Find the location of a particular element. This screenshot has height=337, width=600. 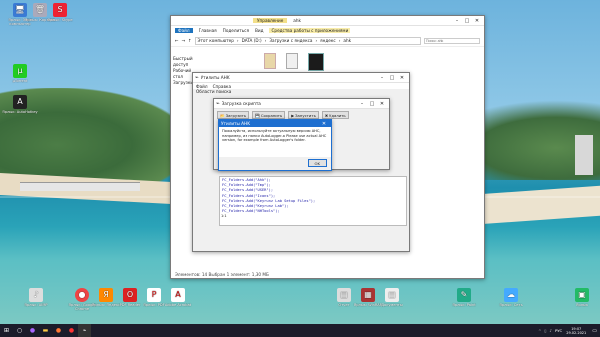

desktop-icon: A Adobe Acrobat is located at coordinates (178, 297).